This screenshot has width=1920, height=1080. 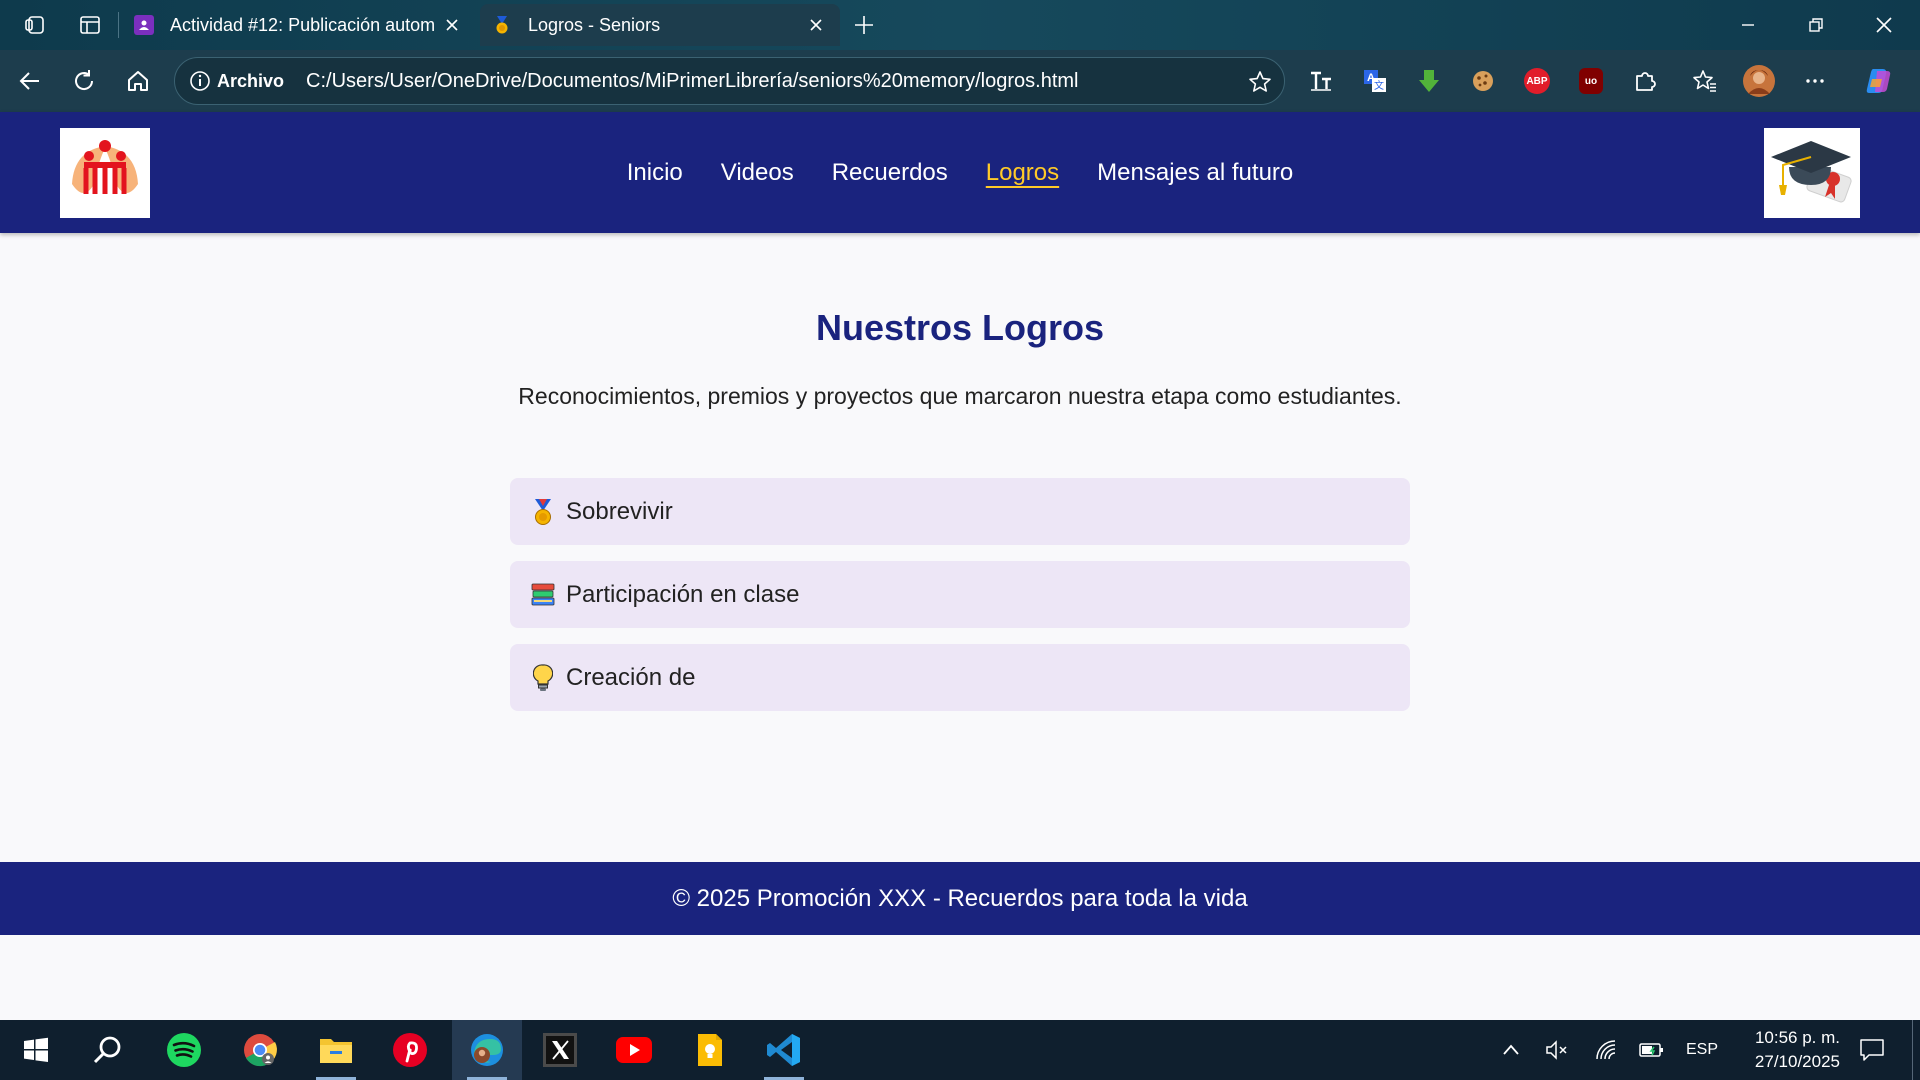 I want to click on cookie-icon, so click(x=1483, y=81).